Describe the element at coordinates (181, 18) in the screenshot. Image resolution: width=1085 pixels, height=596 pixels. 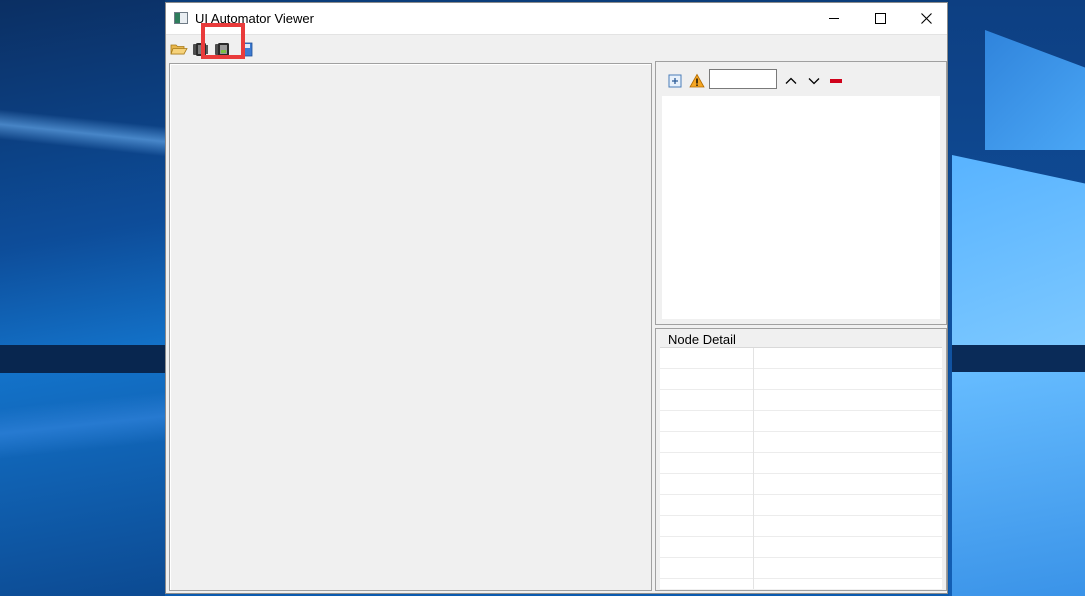
I see `app-icon` at that location.